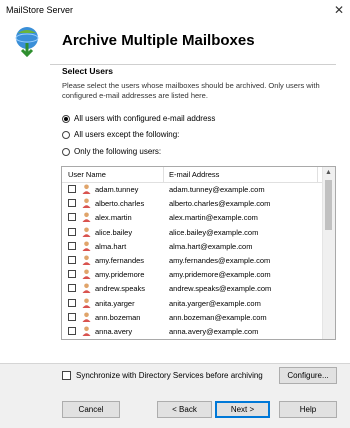 The image size is (350, 428). Describe the element at coordinates (91, 409) in the screenshot. I see `cancel-button: Cancel` at that location.